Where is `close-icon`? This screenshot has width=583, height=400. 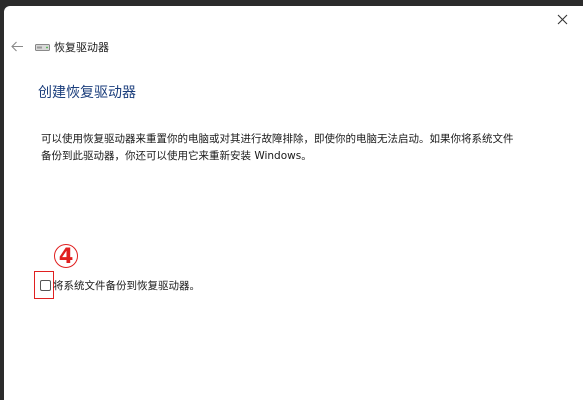
close-icon is located at coordinates (562, 19).